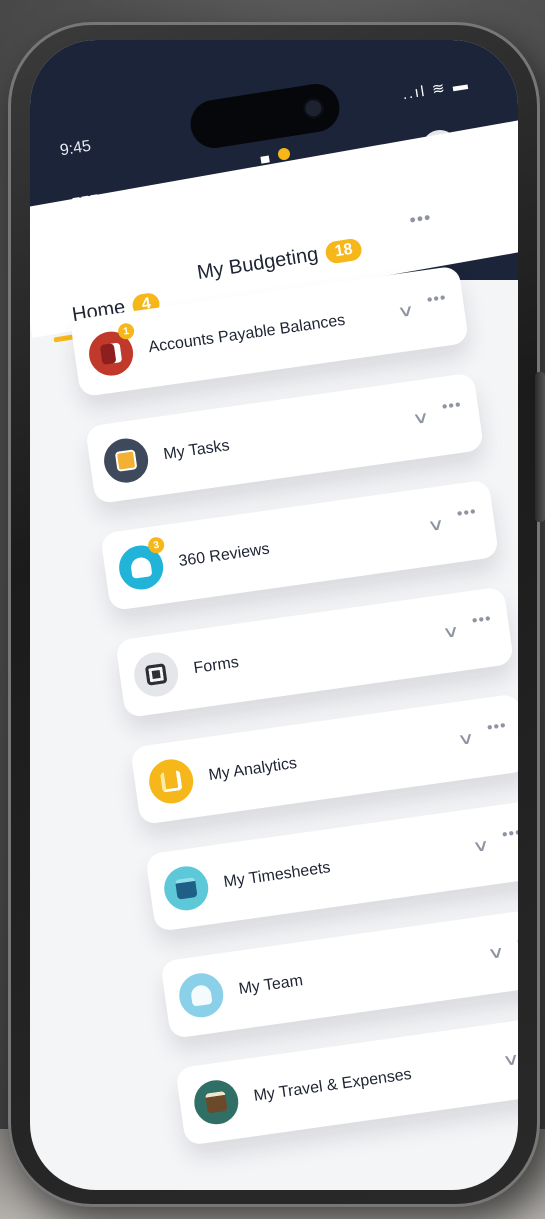  Describe the element at coordinates (344, 250) in the screenshot. I see `count-badge: 18` at that location.